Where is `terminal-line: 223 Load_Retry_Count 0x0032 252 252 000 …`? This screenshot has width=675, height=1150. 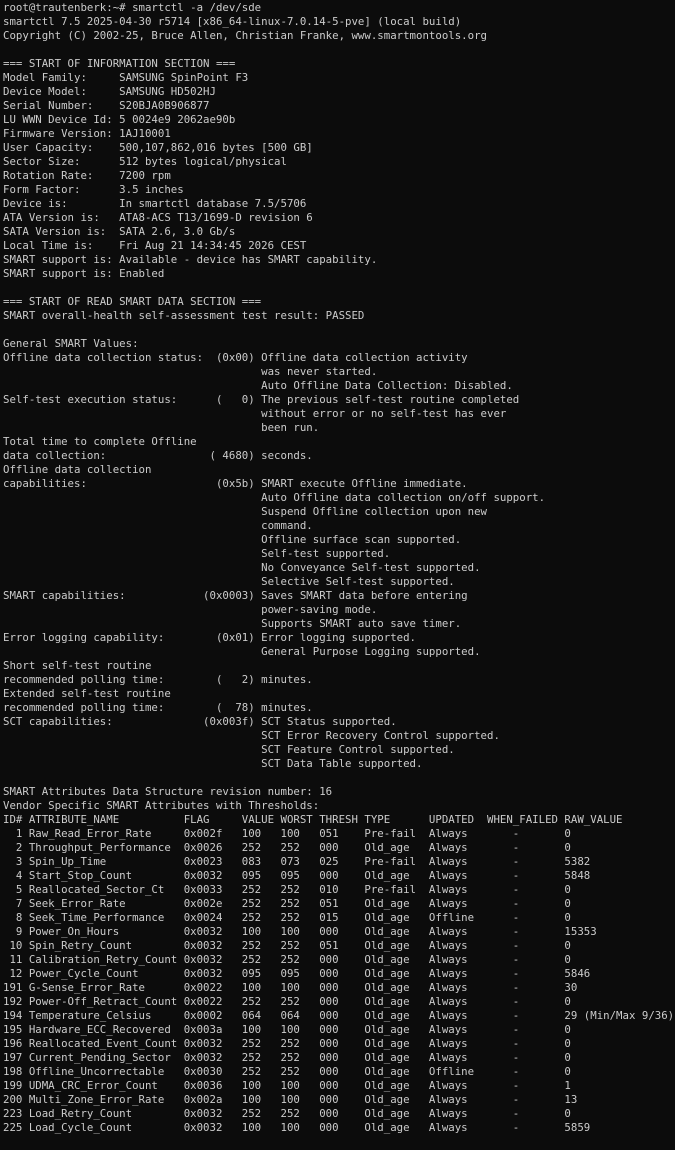 terminal-line: 223 Load_Retry_Count 0x0032 252 252 000 … is located at coordinates (287, 1113).